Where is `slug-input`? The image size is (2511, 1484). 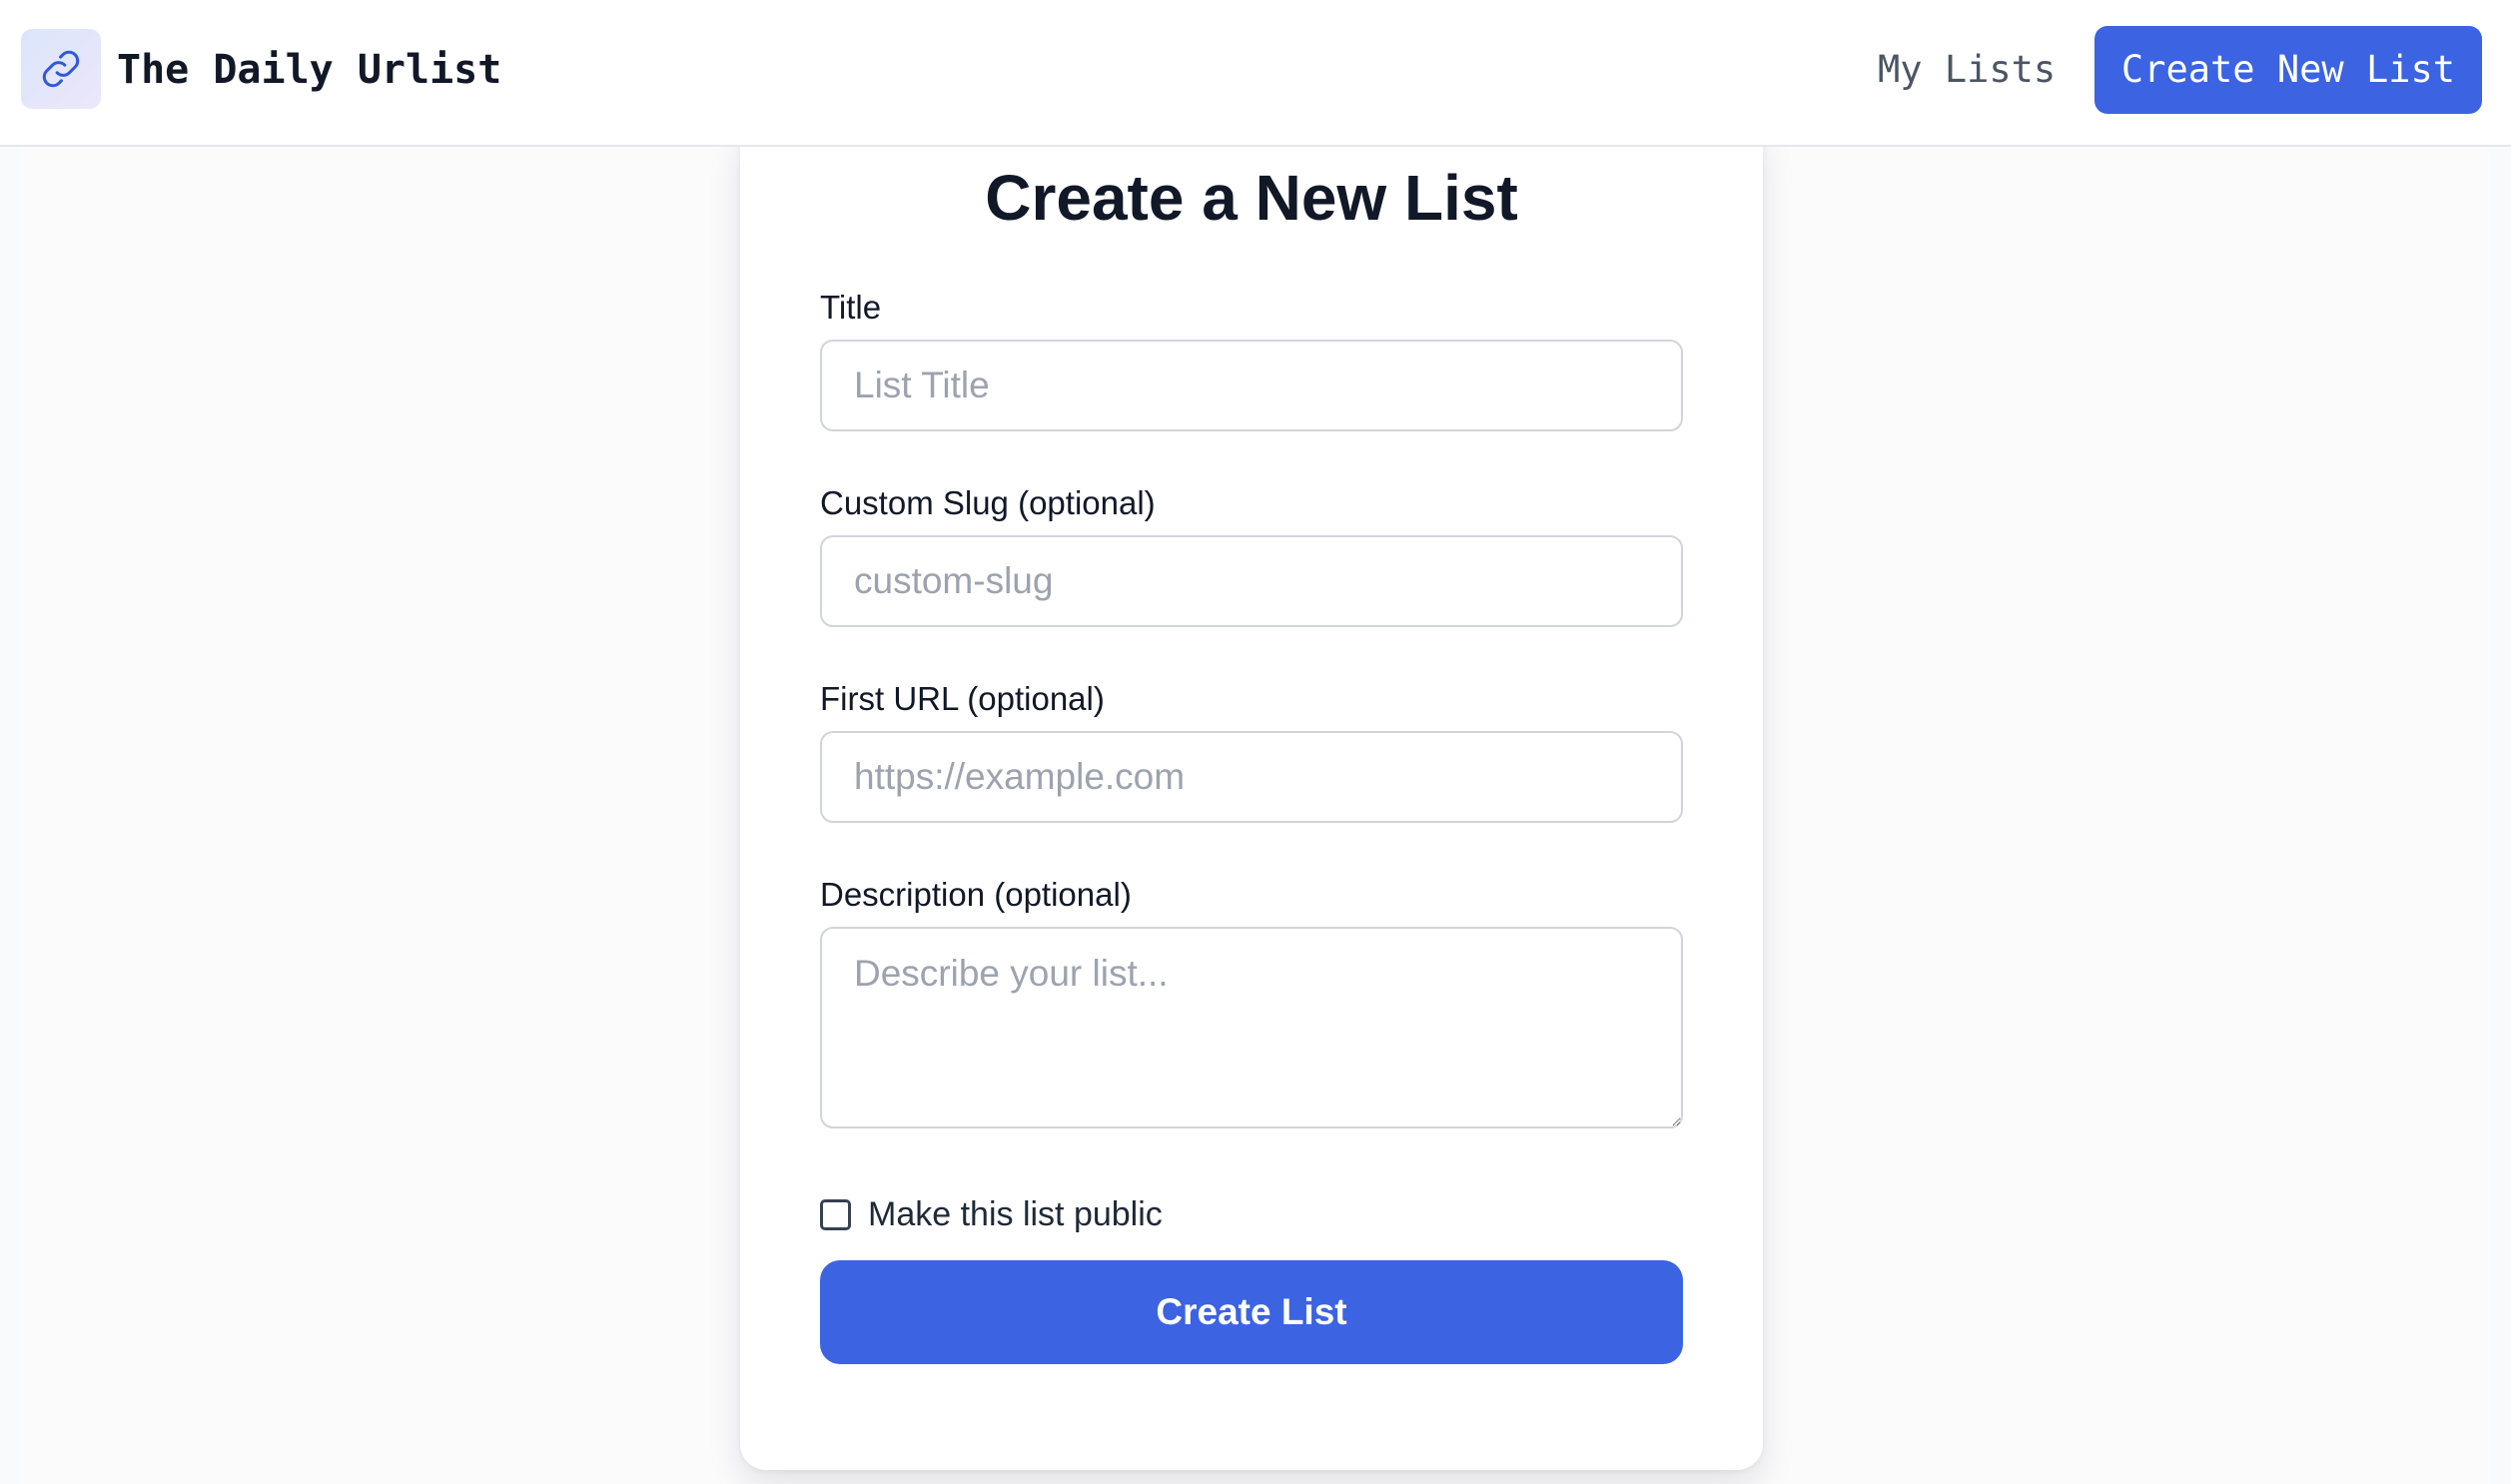 slug-input is located at coordinates (1251, 581).